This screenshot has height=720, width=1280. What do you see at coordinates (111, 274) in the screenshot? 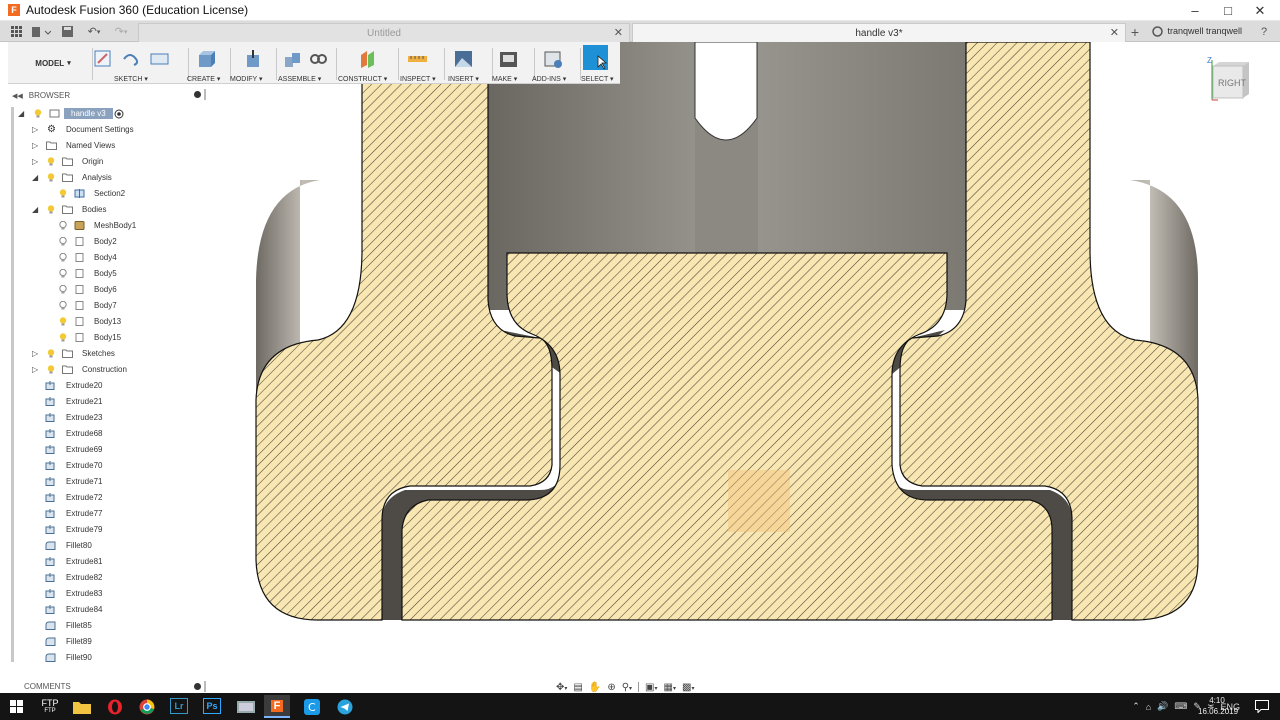
I see `tree-body5: Body5` at bounding box center [111, 274].